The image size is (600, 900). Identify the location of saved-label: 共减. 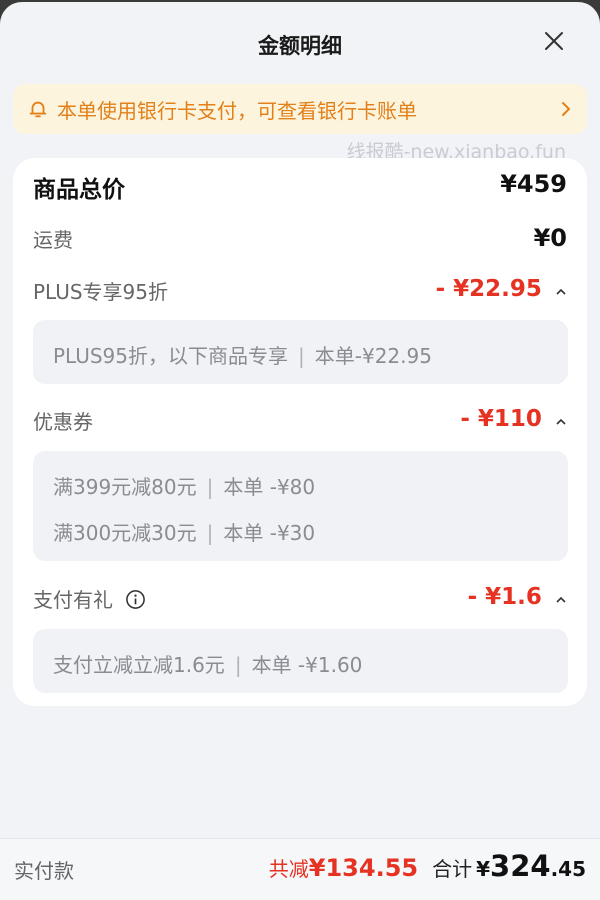
(288, 869).